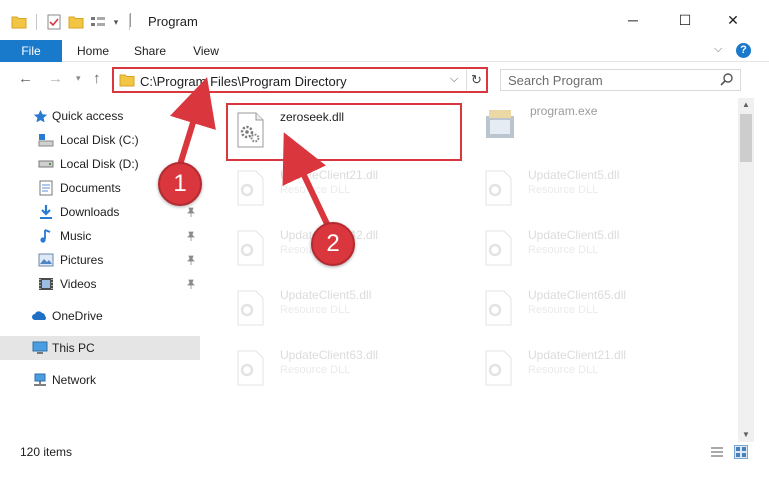 The width and height of the screenshot is (769, 479). I want to click on videos-icon, so click(46, 284).